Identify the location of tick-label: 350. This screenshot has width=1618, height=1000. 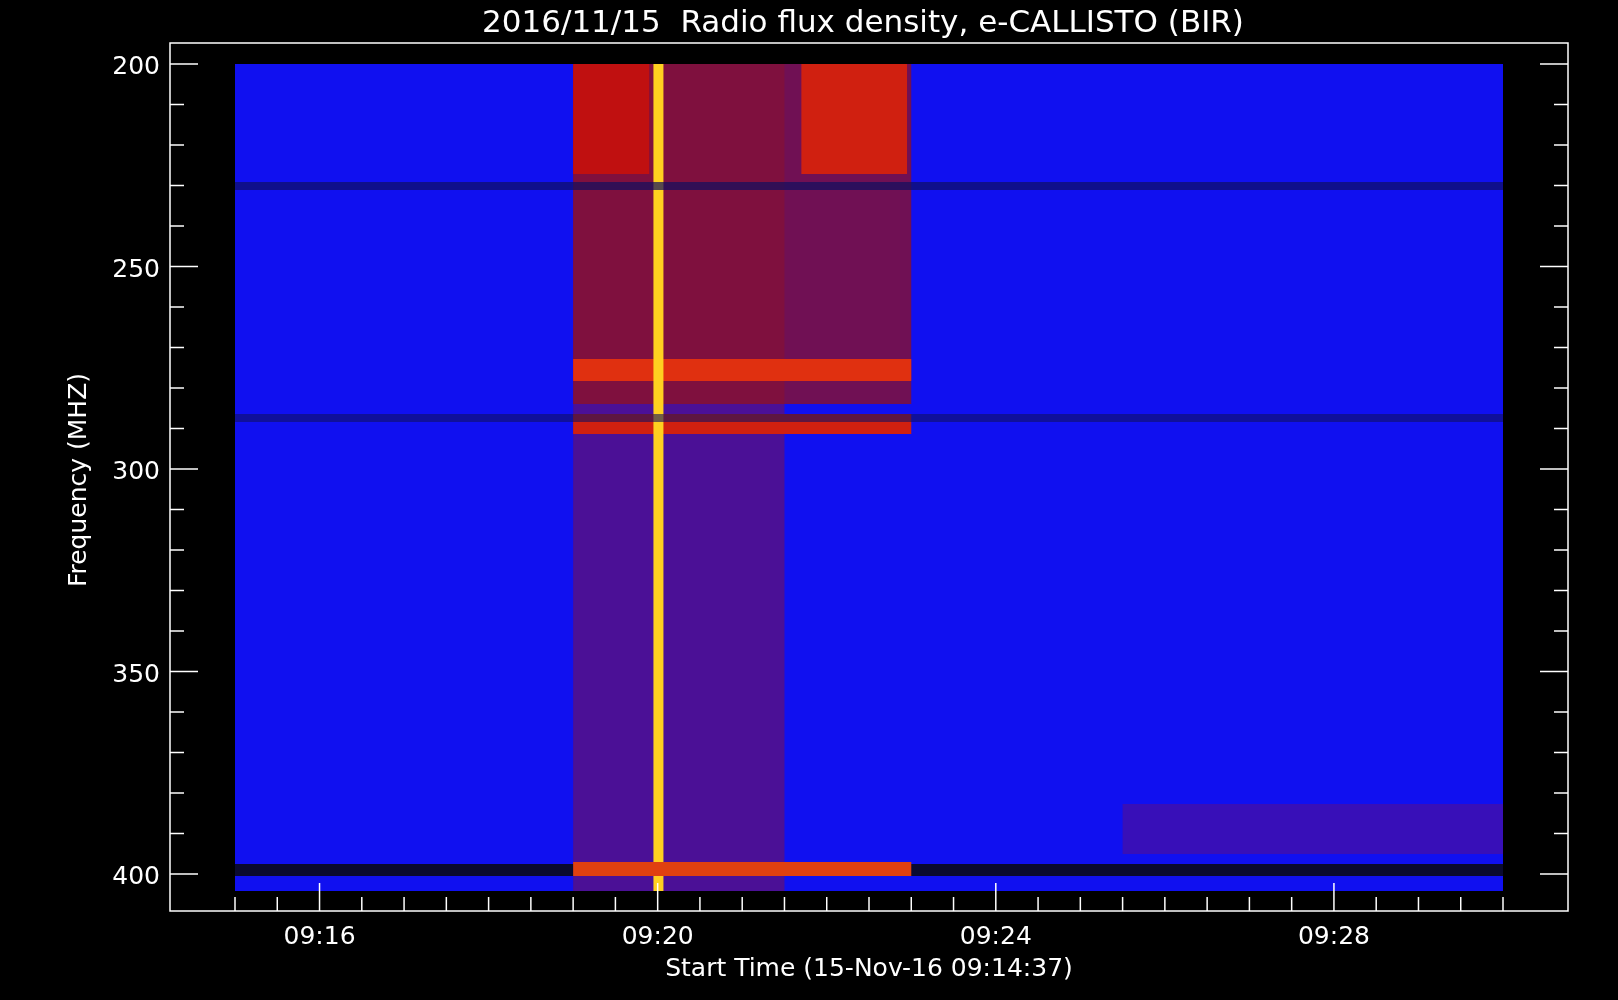
(136, 673).